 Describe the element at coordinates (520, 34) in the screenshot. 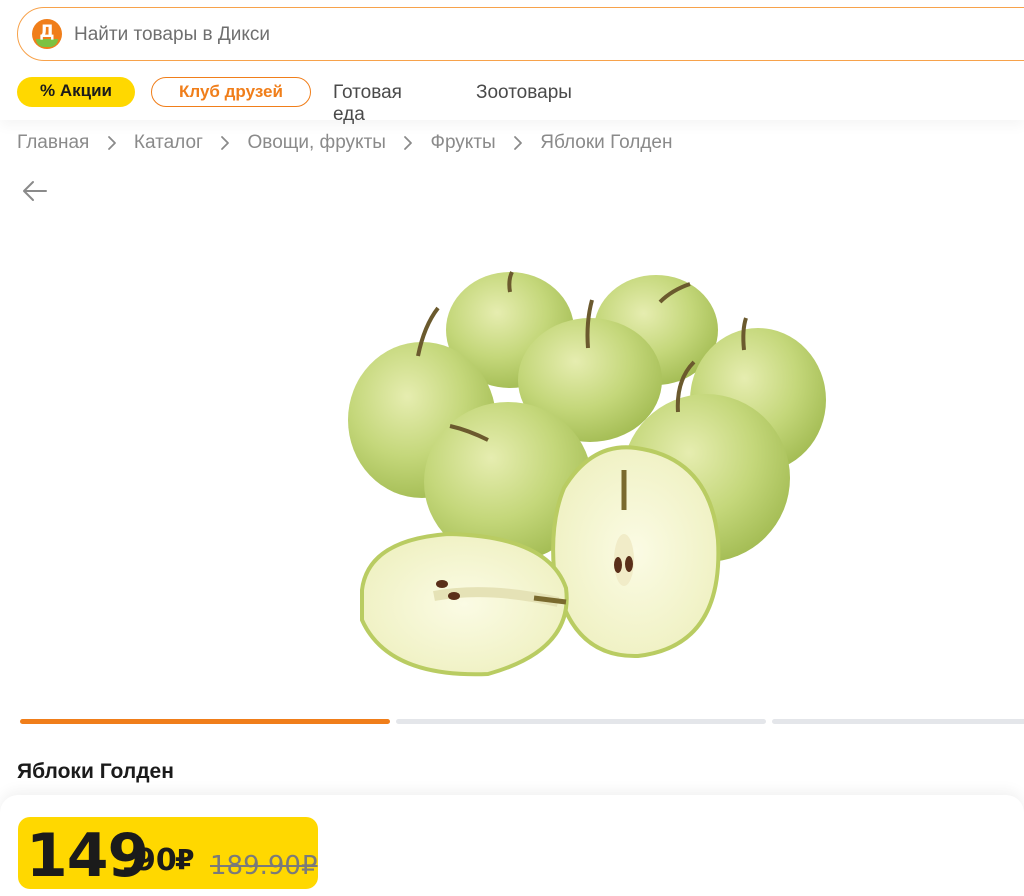

I see `search-bar: Д Найти товары в Дикси` at that location.